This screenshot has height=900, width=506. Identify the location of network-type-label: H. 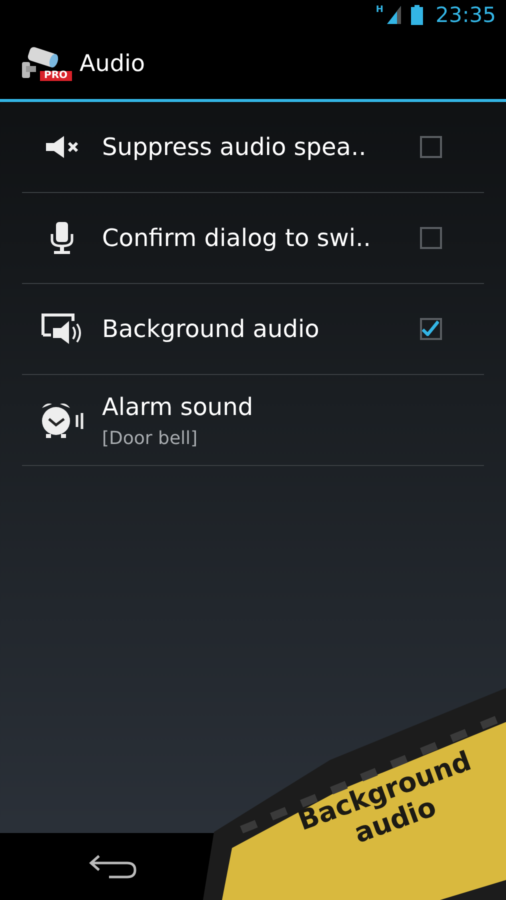
(380, 10).